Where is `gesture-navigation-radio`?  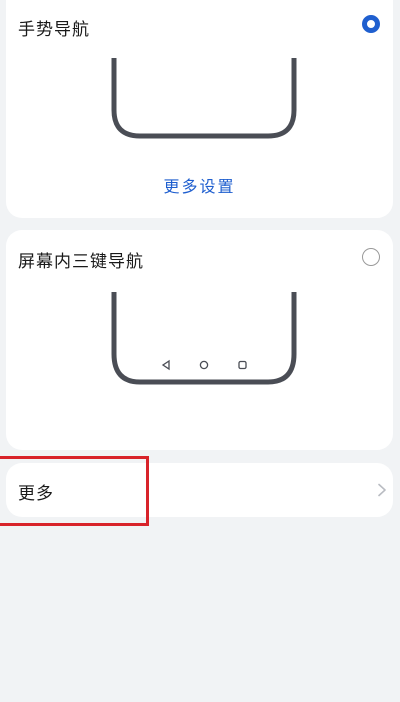 gesture-navigation-radio is located at coordinates (371, 24).